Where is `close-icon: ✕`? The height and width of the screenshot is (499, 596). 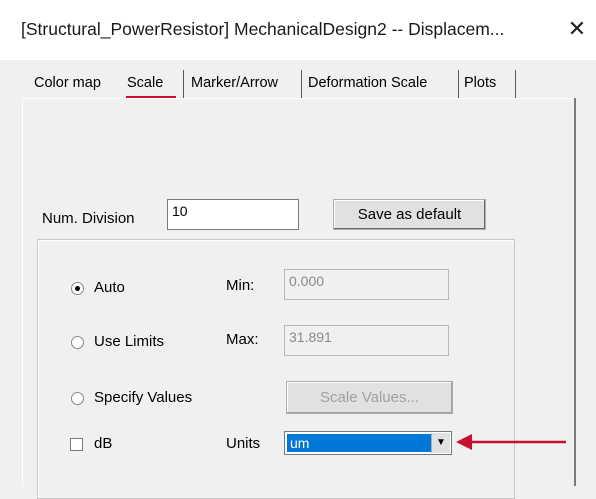
close-icon: ✕ is located at coordinates (577, 29).